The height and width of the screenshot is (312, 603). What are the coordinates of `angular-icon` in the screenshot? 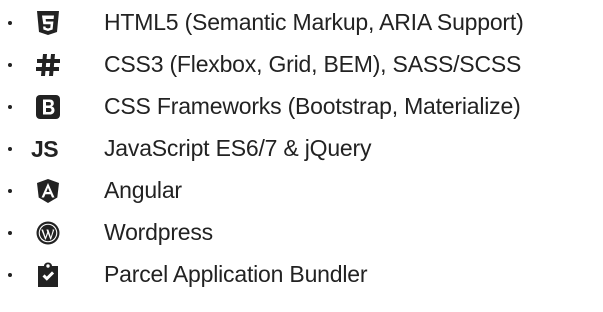 It's located at (48, 191).